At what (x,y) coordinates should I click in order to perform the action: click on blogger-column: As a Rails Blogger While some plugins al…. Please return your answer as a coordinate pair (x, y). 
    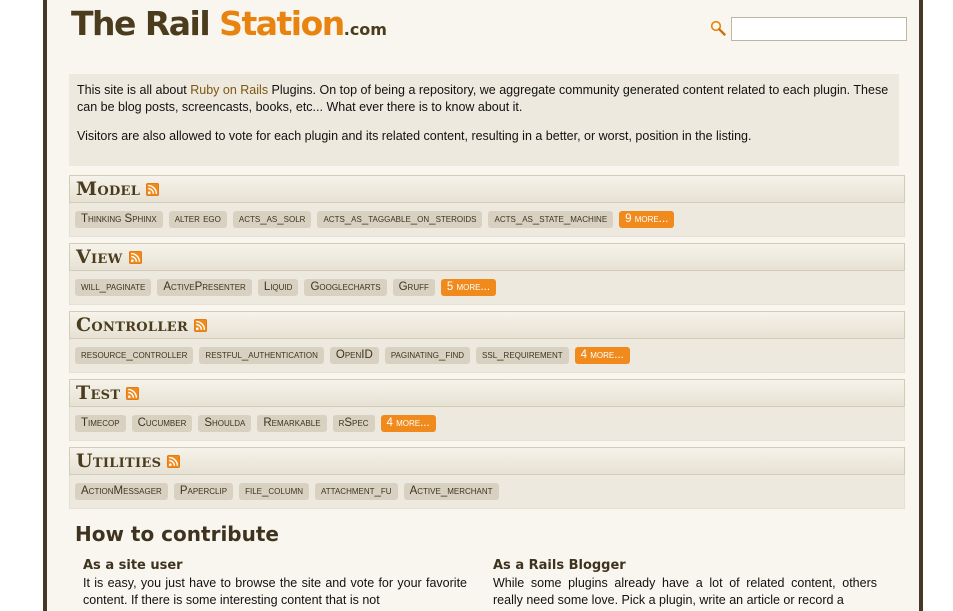
    Looking at the image, I should click on (685, 583).